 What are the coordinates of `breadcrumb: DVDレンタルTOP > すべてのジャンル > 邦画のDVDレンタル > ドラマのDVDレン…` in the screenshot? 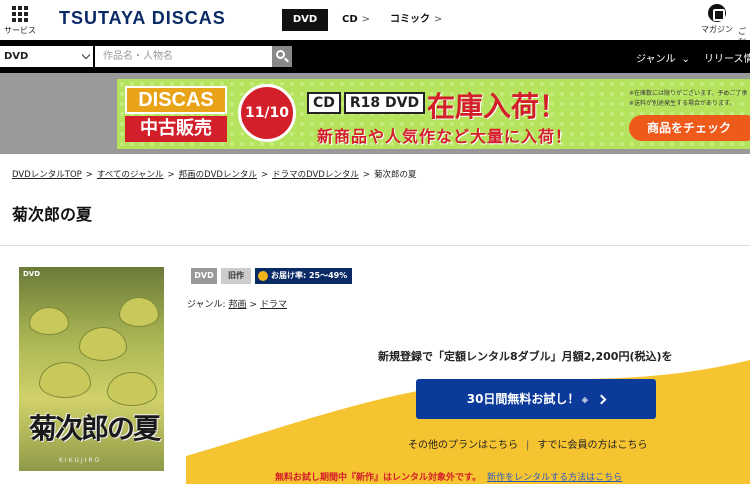 It's located at (214, 174).